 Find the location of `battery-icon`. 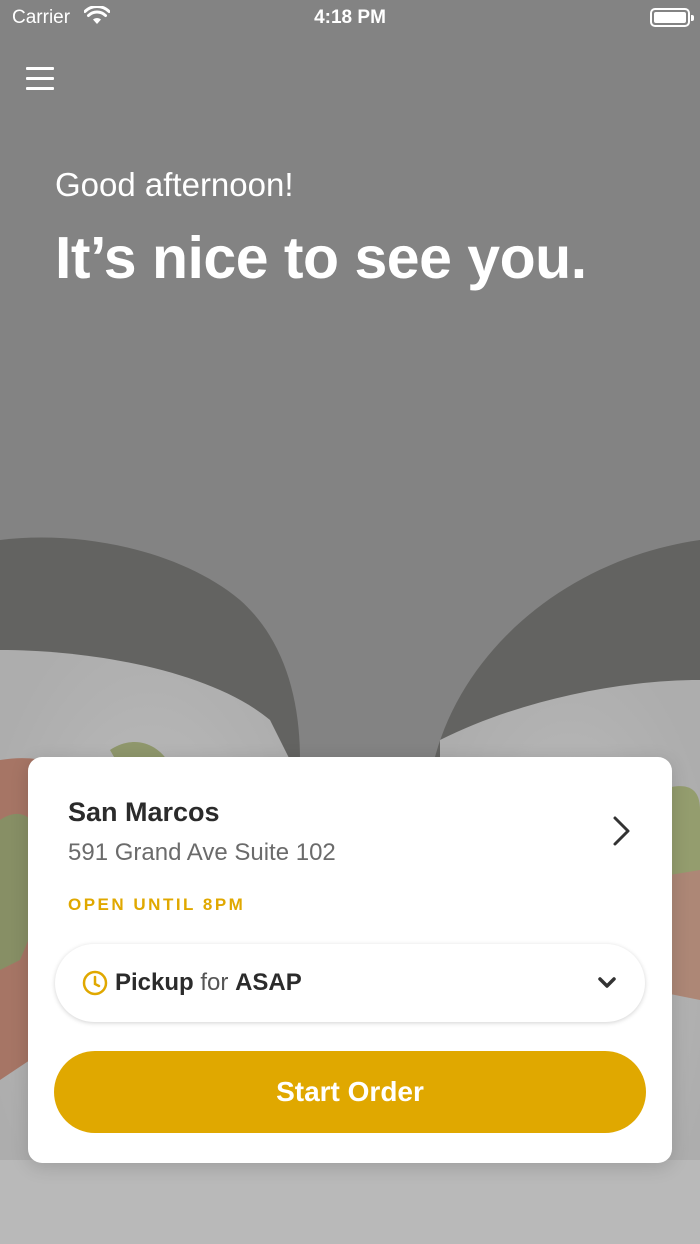

battery-icon is located at coordinates (672, 17).